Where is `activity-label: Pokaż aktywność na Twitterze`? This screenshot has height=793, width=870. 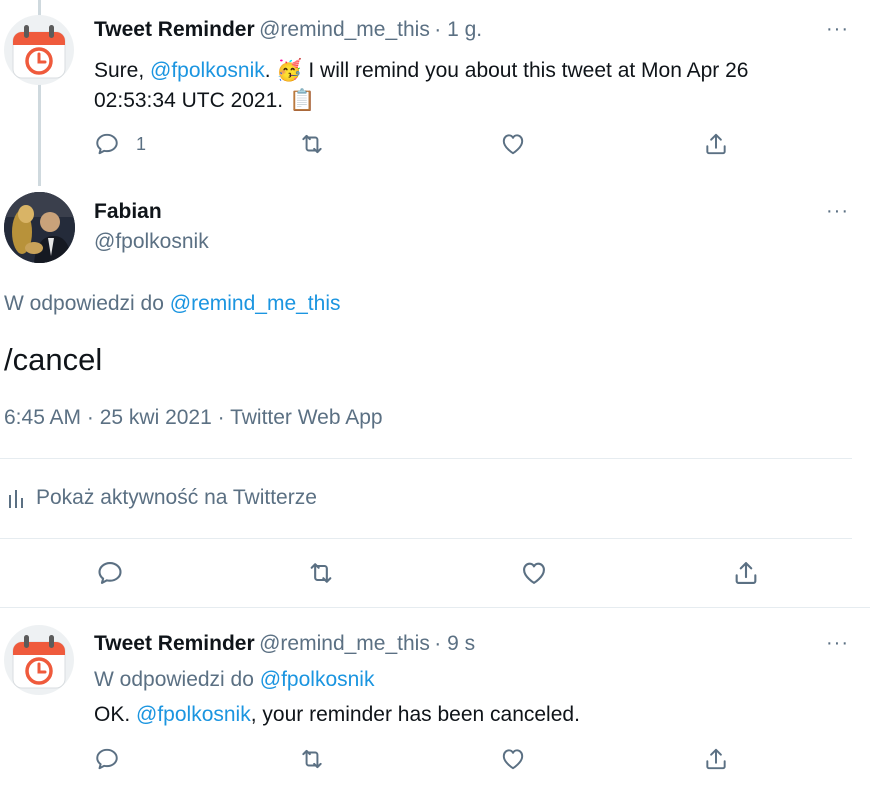 activity-label: Pokaż aktywność na Twitterze is located at coordinates (176, 497).